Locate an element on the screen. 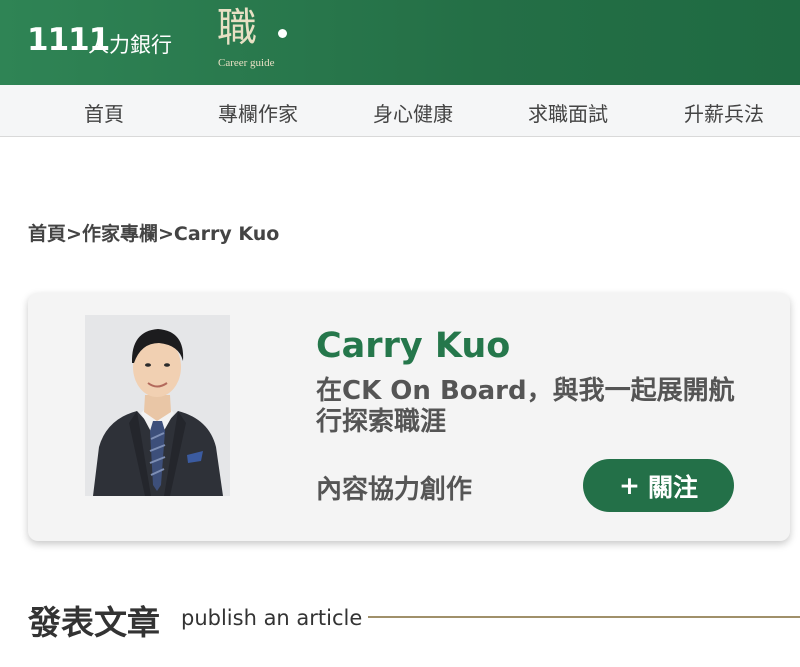  section-divider is located at coordinates (584, 617).